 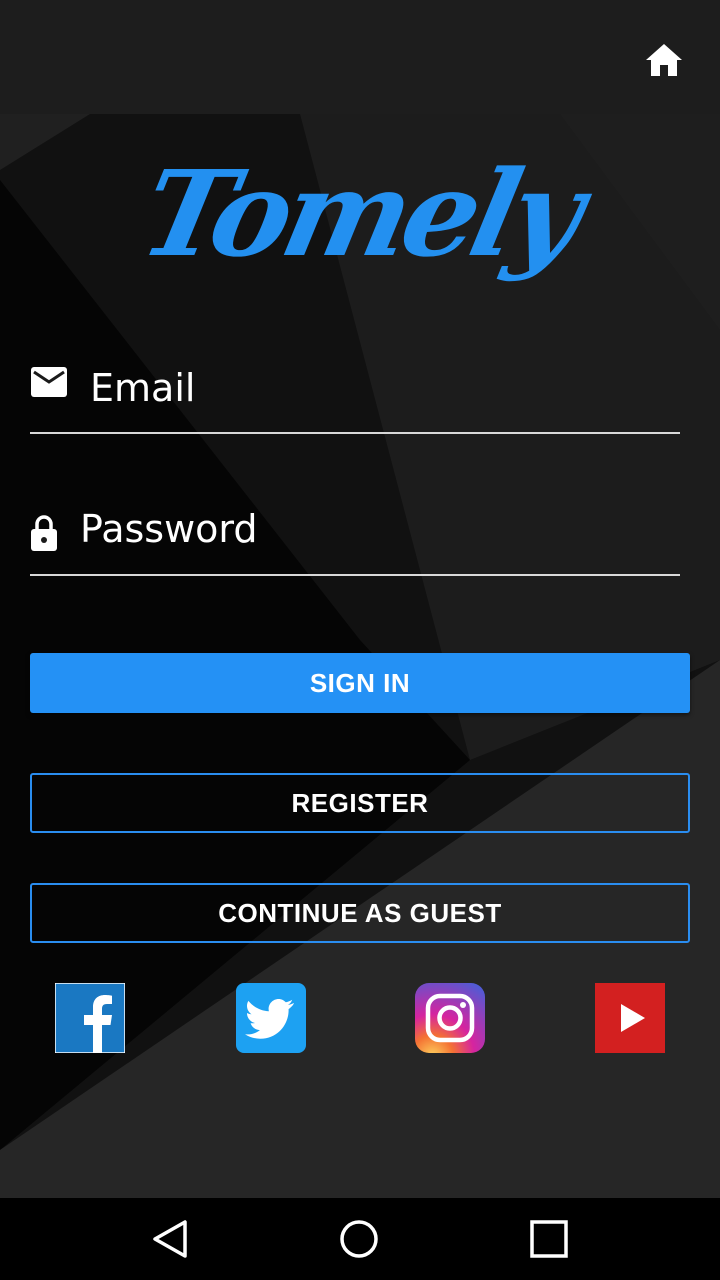 I want to click on instagram-icon, so click(x=450, y=1018).